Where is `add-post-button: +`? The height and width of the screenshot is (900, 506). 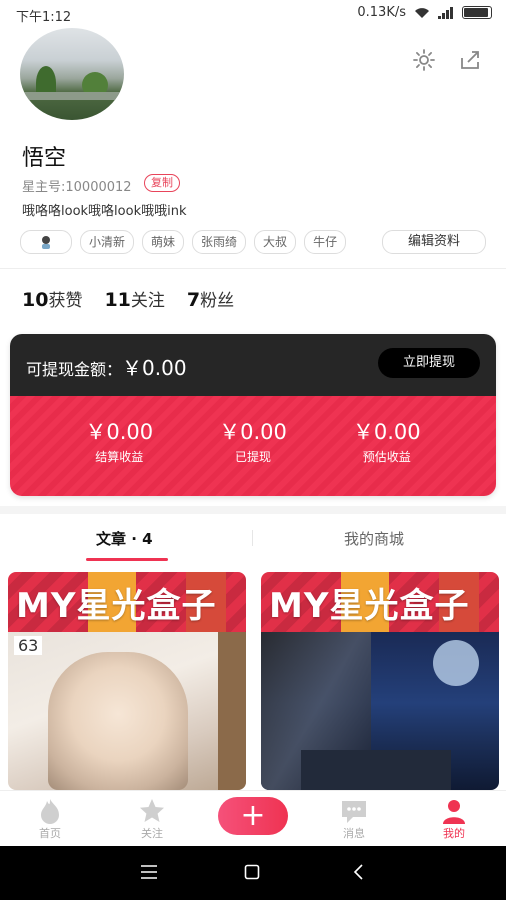 add-post-button: + is located at coordinates (253, 816).